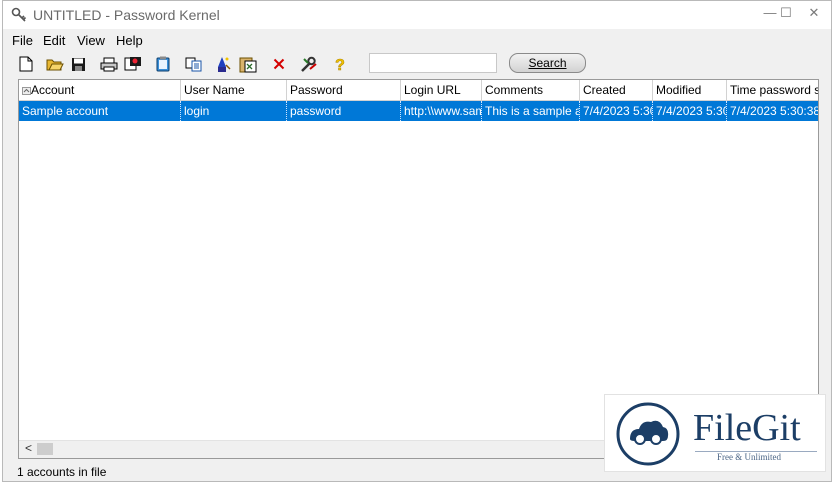 The width and height of the screenshot is (836, 484). Describe the element at coordinates (26, 64) in the screenshot. I see `new-document-icon` at that location.